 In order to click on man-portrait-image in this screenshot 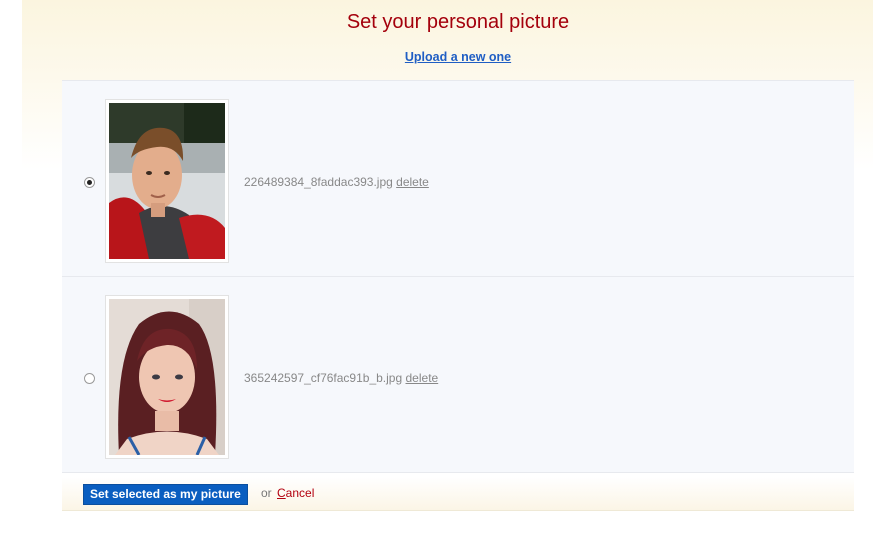, I will do `click(167, 181)`.